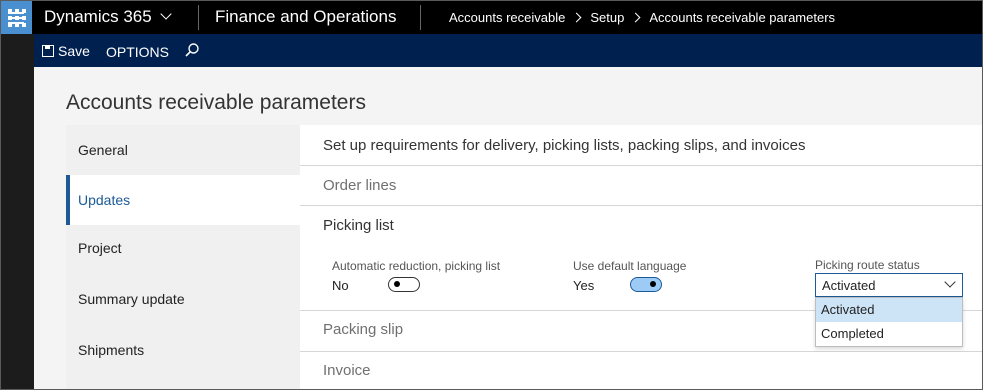 This screenshot has height=390, width=983. Describe the element at coordinates (347, 370) in the screenshot. I see `section-invoice: Invoice` at that location.